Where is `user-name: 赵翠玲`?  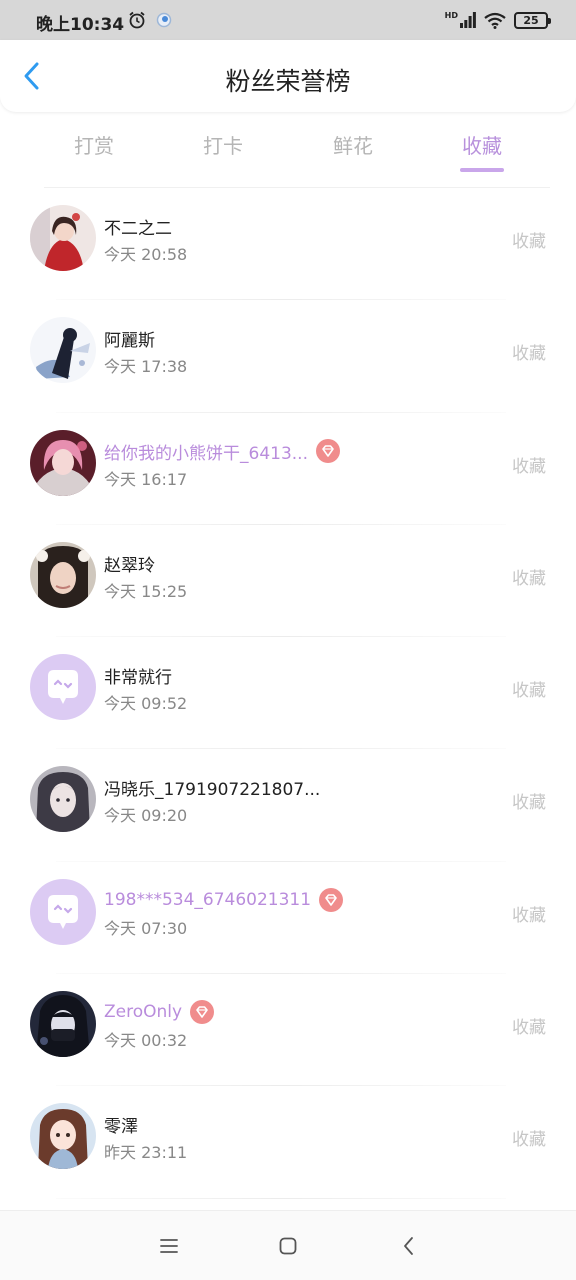
user-name: 赵翠玲 is located at coordinates (129, 565).